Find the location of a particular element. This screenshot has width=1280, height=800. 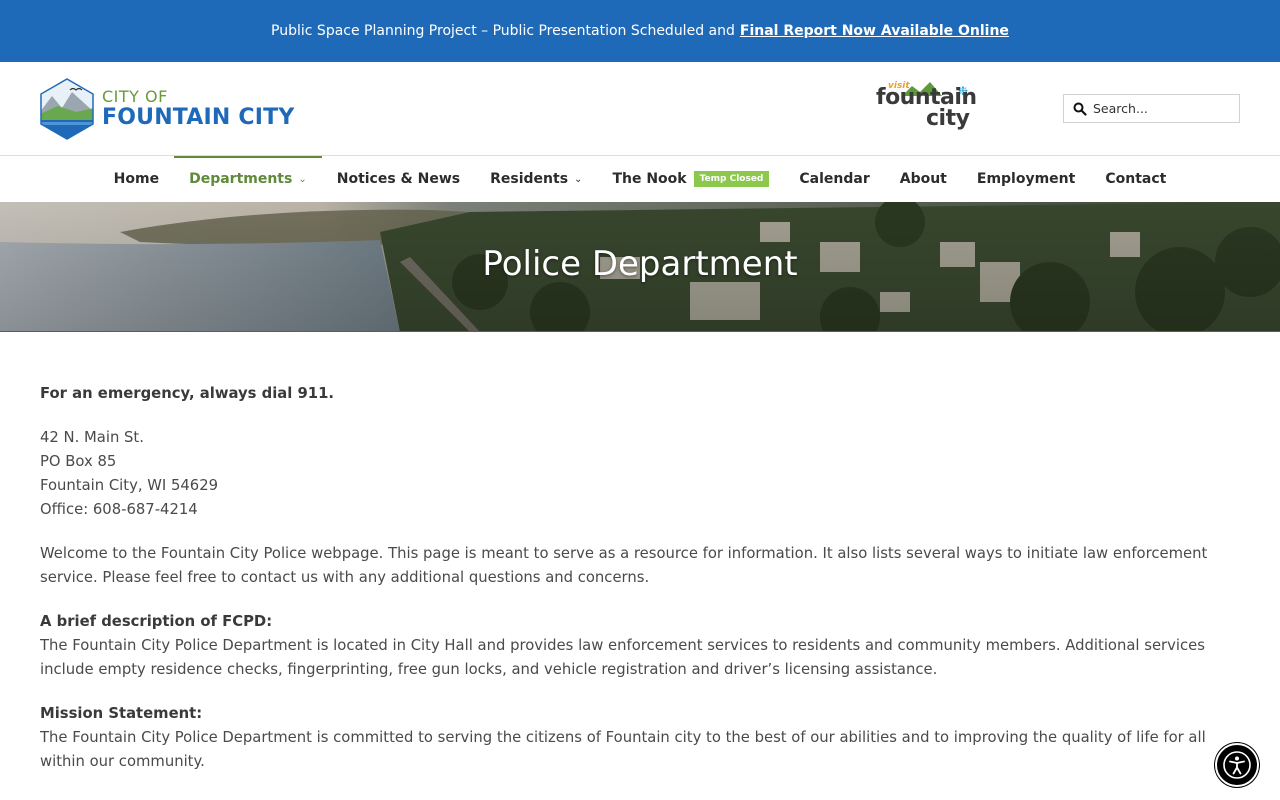

nav-calendar-label: Calendar is located at coordinates (834, 179).